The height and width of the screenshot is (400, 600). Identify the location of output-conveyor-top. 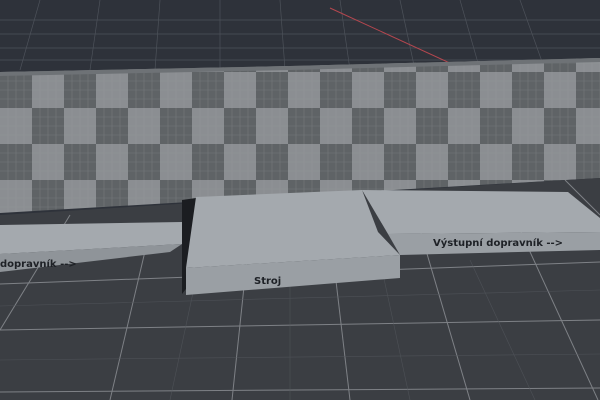
(481, 212).